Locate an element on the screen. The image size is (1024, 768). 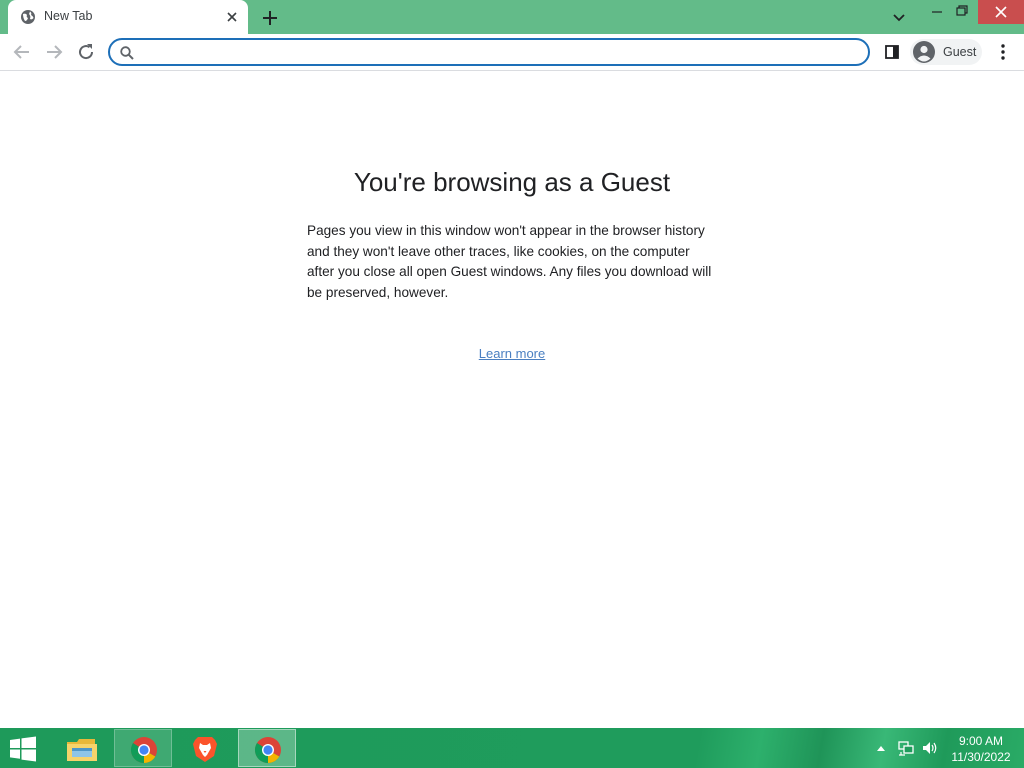
search-icon is located at coordinates (127, 53).